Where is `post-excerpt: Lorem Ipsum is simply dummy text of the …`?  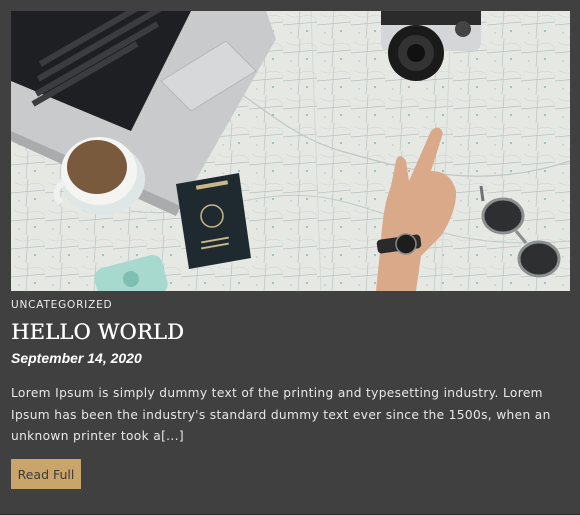
post-excerpt: Lorem Ipsum is simply dummy text of the … is located at coordinates (281, 414).